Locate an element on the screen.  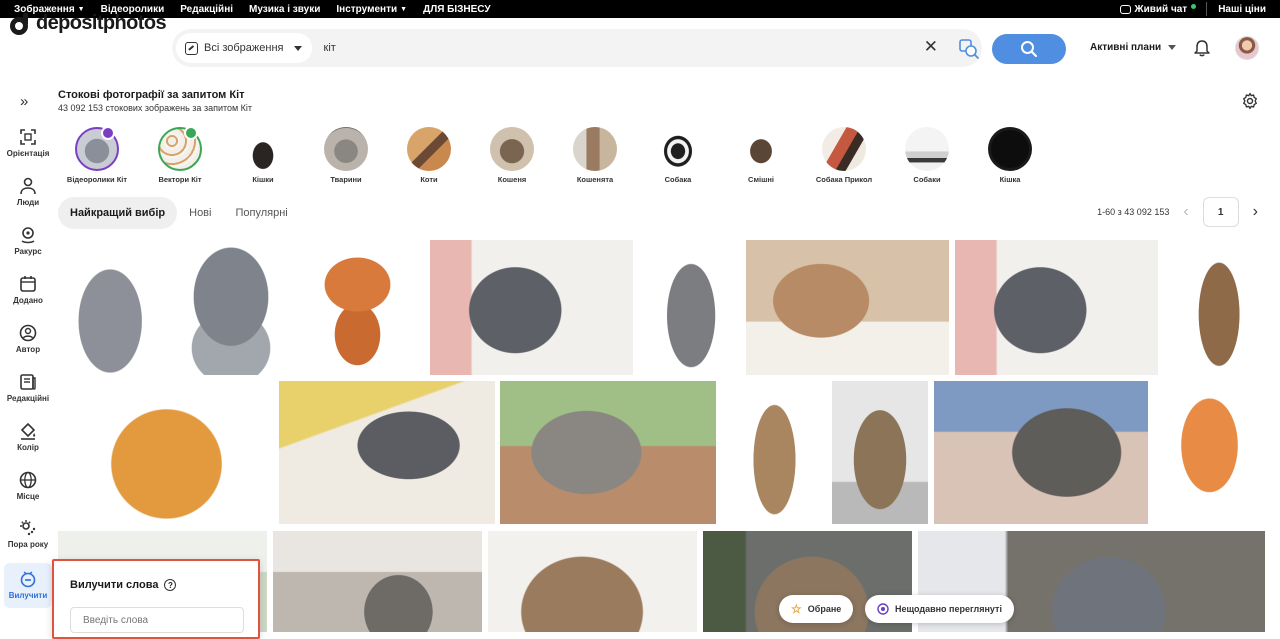
sort-tabs: Найкращий вибір Нові Популярні is located at coordinates (179, 213).